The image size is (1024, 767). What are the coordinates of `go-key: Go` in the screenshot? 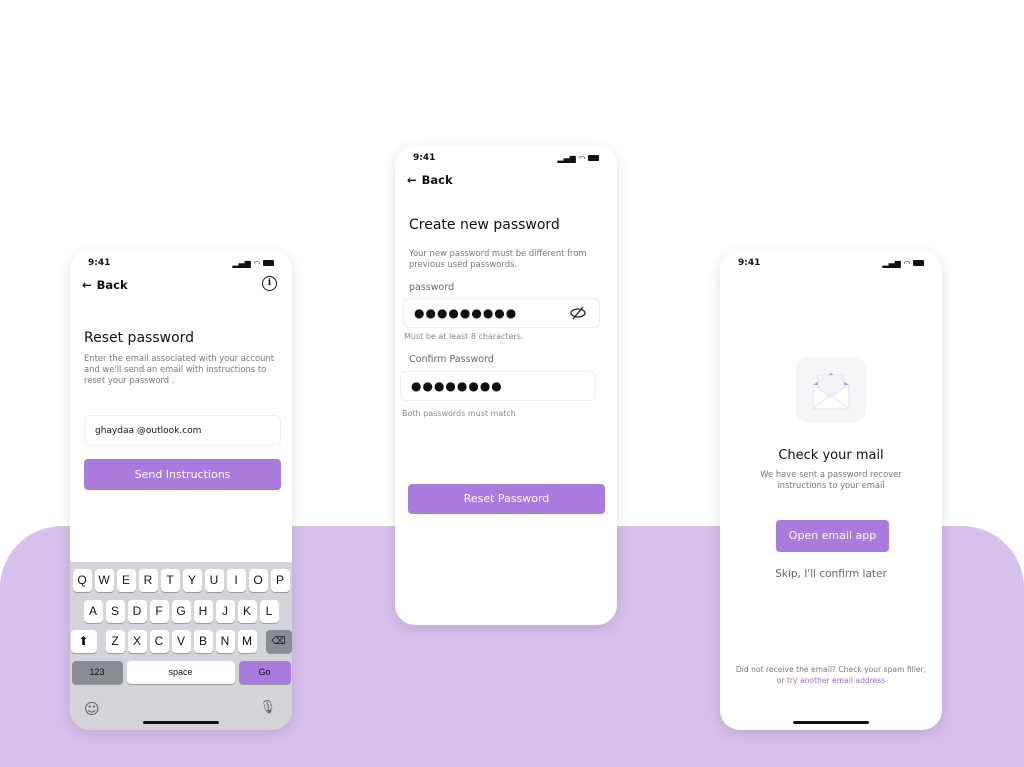 It's located at (264, 672).